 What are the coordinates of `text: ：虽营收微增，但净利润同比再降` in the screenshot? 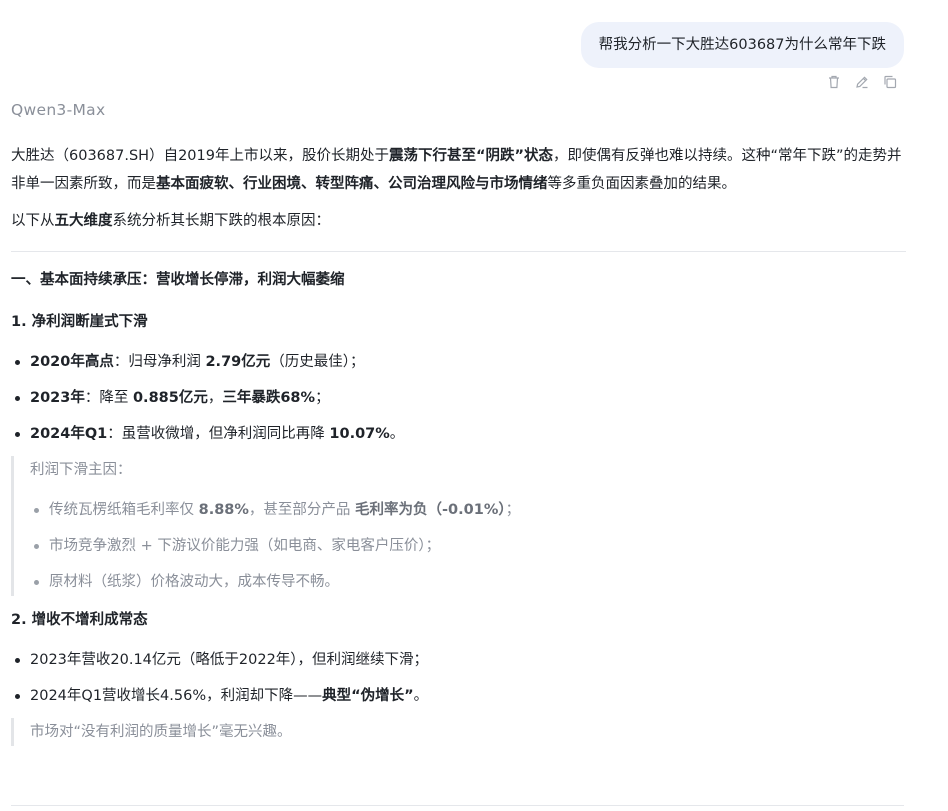 It's located at (218, 434).